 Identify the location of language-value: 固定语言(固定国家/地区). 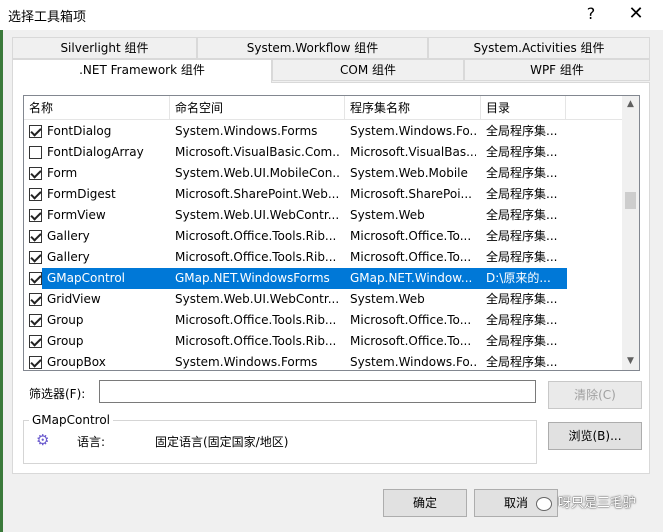
(222, 442).